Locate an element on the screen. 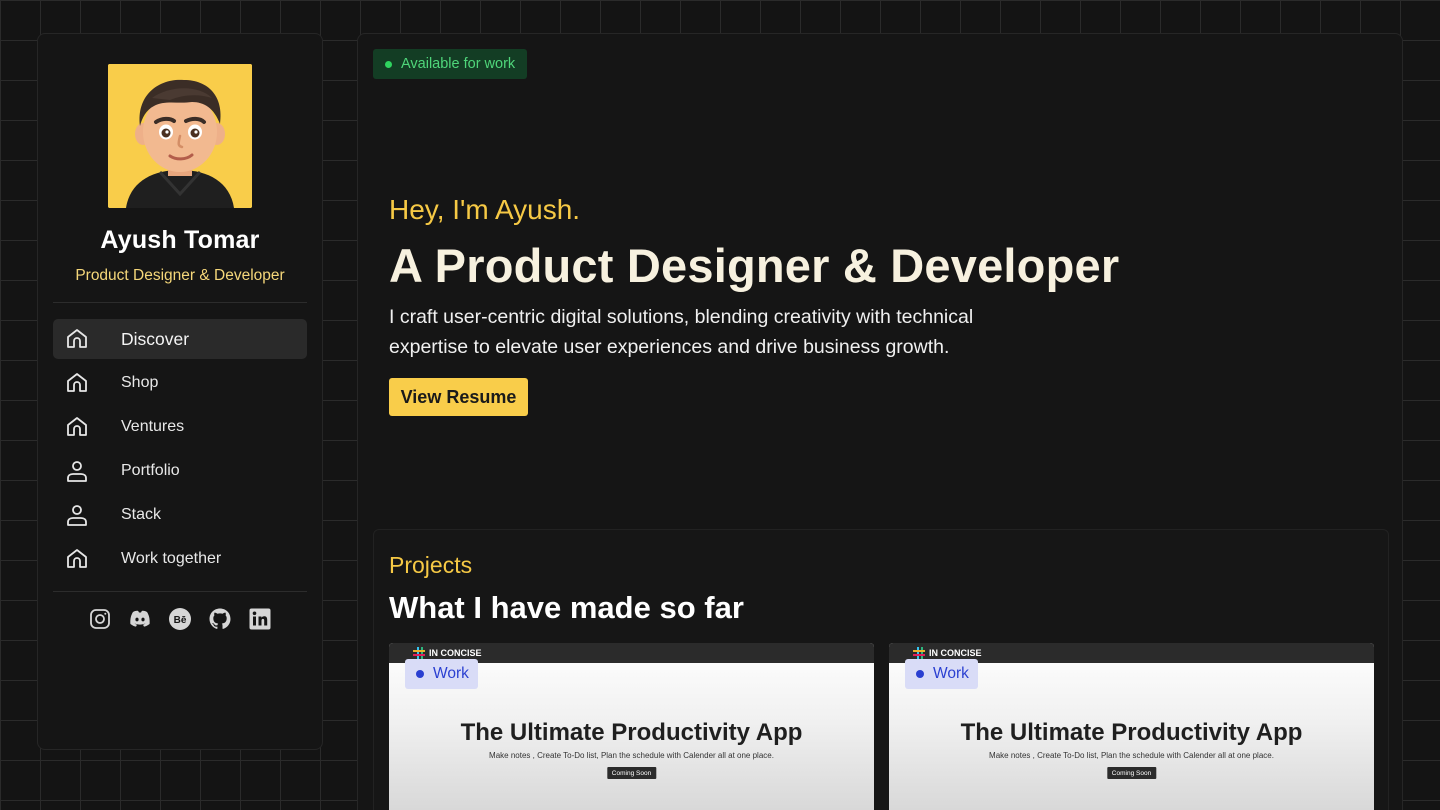  availability-text: Available for work is located at coordinates (458, 64).